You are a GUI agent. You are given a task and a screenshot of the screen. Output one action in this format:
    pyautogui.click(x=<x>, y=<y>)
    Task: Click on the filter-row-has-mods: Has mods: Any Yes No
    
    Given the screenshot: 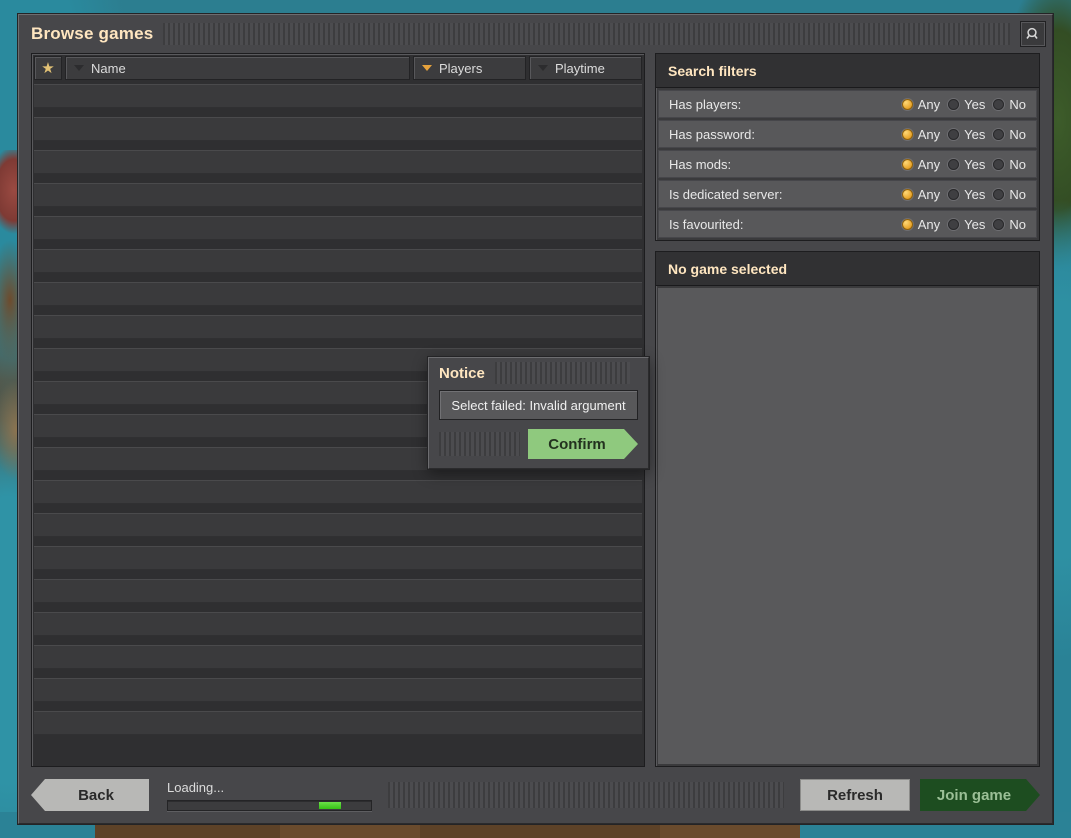 What is the action you would take?
    pyautogui.click(x=847, y=164)
    